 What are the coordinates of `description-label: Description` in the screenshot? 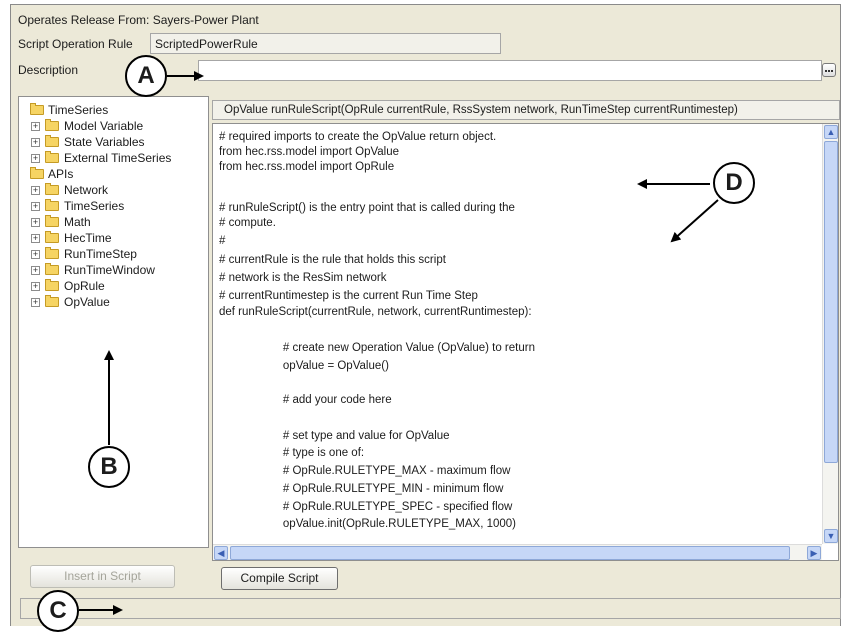 It's located at (48, 70).